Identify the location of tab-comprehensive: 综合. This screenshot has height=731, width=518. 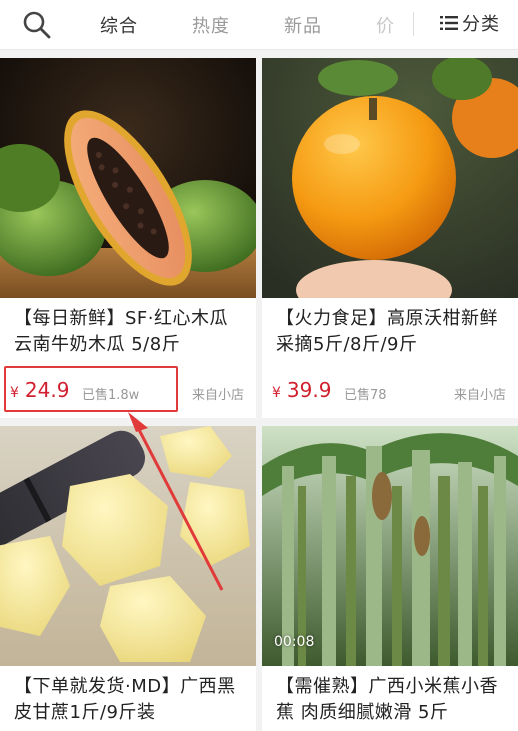
(119, 25).